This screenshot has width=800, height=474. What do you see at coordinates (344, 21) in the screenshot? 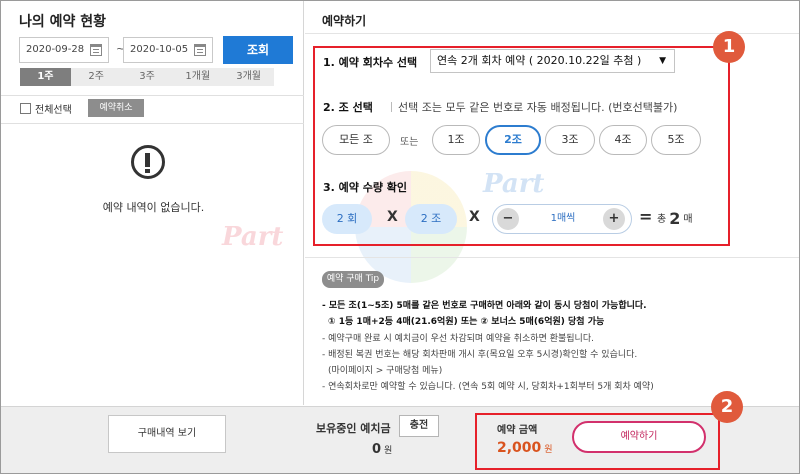
I see `reservation-title: 예약하기` at bounding box center [344, 21].